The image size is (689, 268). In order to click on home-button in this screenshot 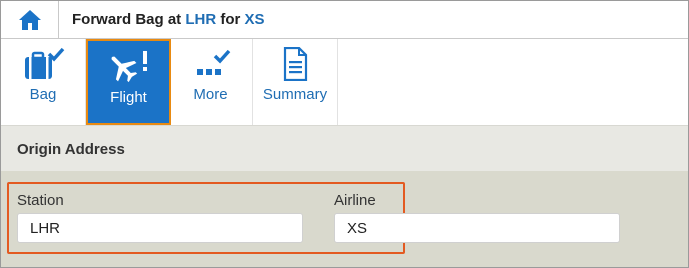, I will do `click(30, 19)`.